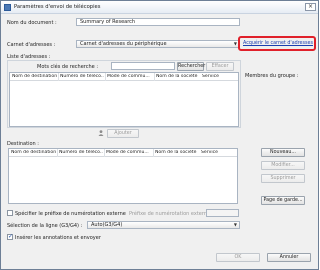 The height and width of the screenshot is (270, 320). What do you see at coordinates (58, 238) in the screenshot?
I see `annotations-label: Insérer les annotations et envoyer` at bounding box center [58, 238].